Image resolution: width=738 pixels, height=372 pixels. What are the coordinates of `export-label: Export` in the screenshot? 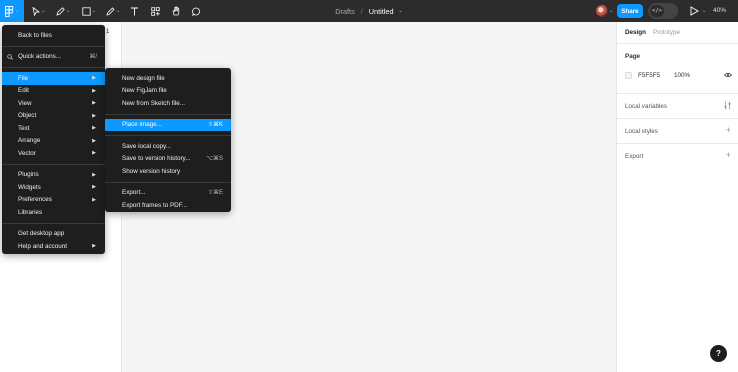 It's located at (634, 156).